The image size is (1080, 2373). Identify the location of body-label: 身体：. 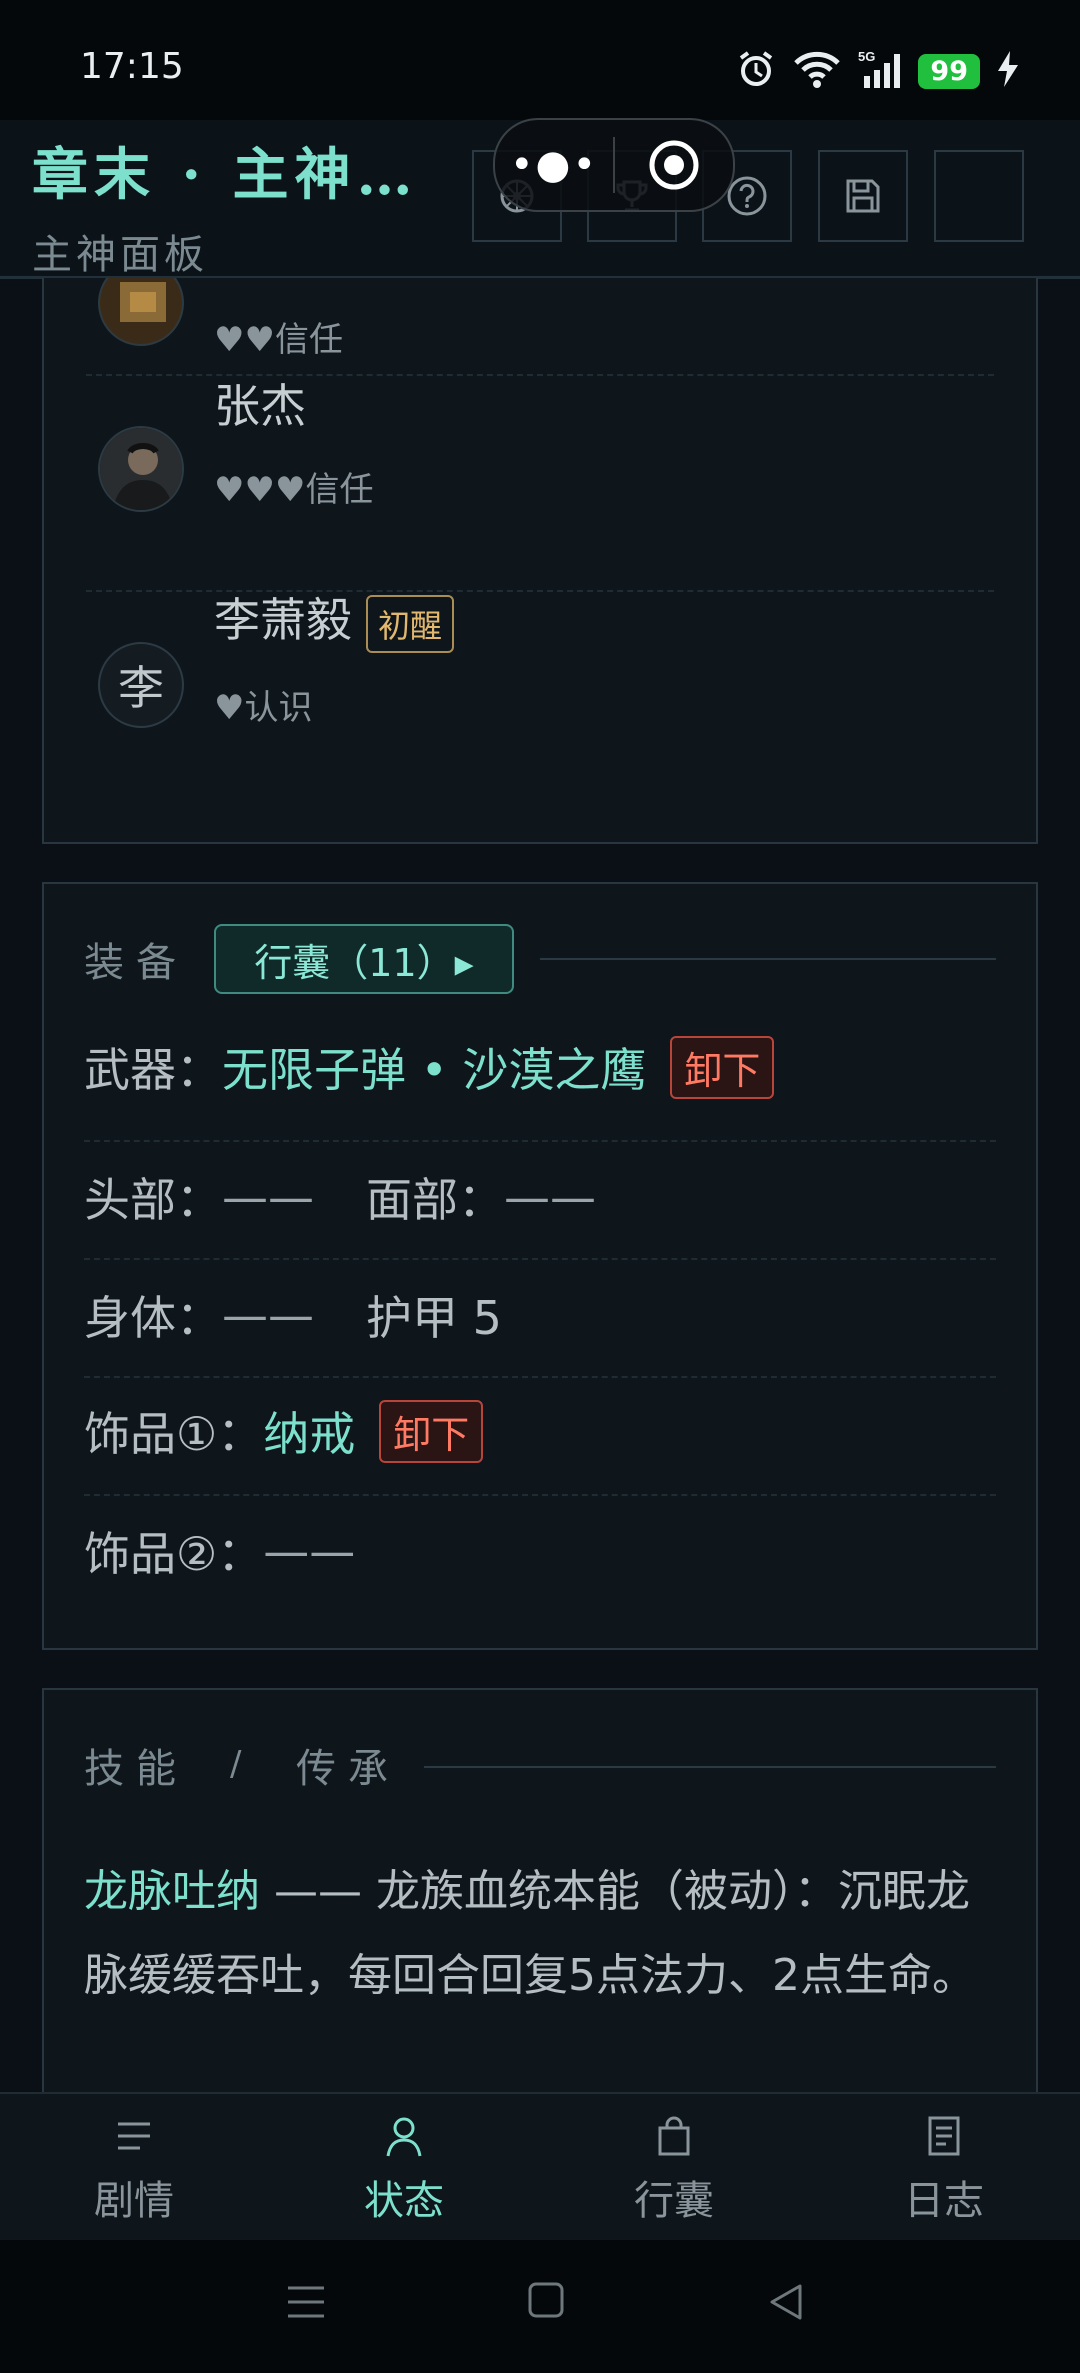
(153, 1318).